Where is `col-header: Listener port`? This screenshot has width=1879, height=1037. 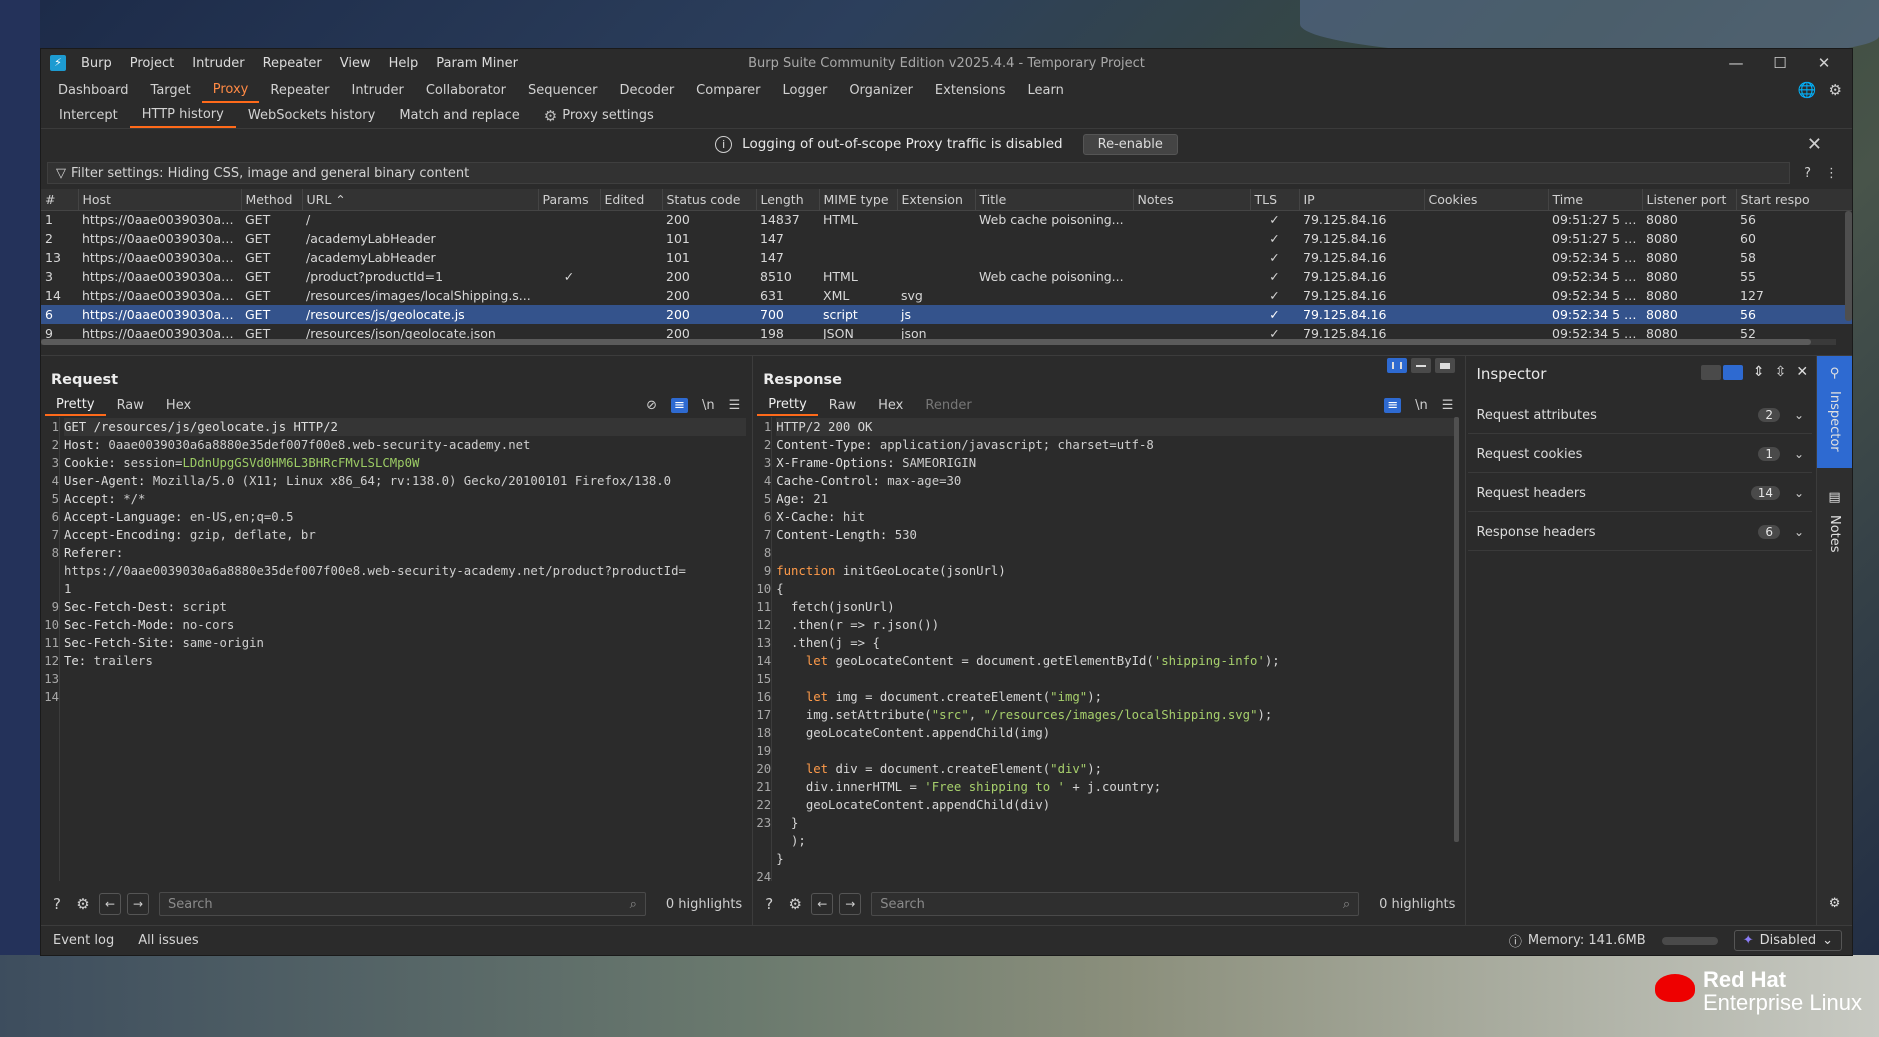 col-header: Listener port is located at coordinates (1689, 200).